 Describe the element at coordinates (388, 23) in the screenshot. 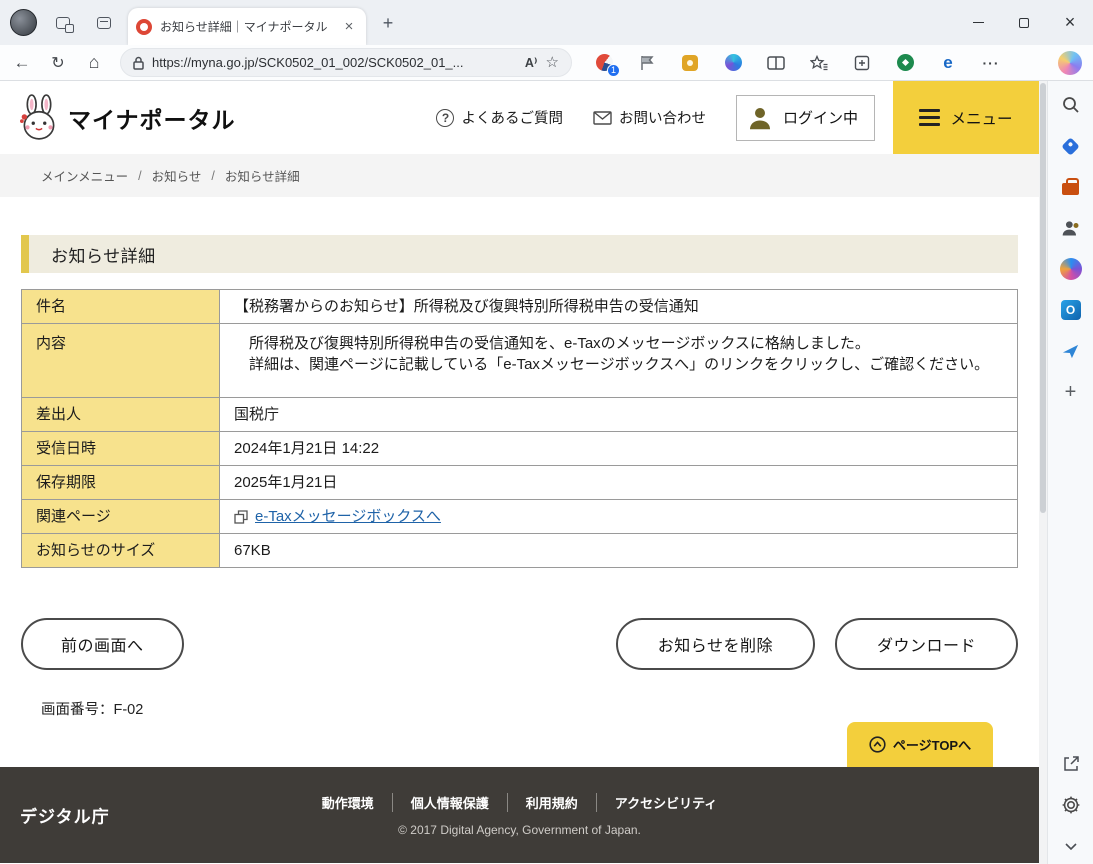

I see `new-tab-icon` at that location.